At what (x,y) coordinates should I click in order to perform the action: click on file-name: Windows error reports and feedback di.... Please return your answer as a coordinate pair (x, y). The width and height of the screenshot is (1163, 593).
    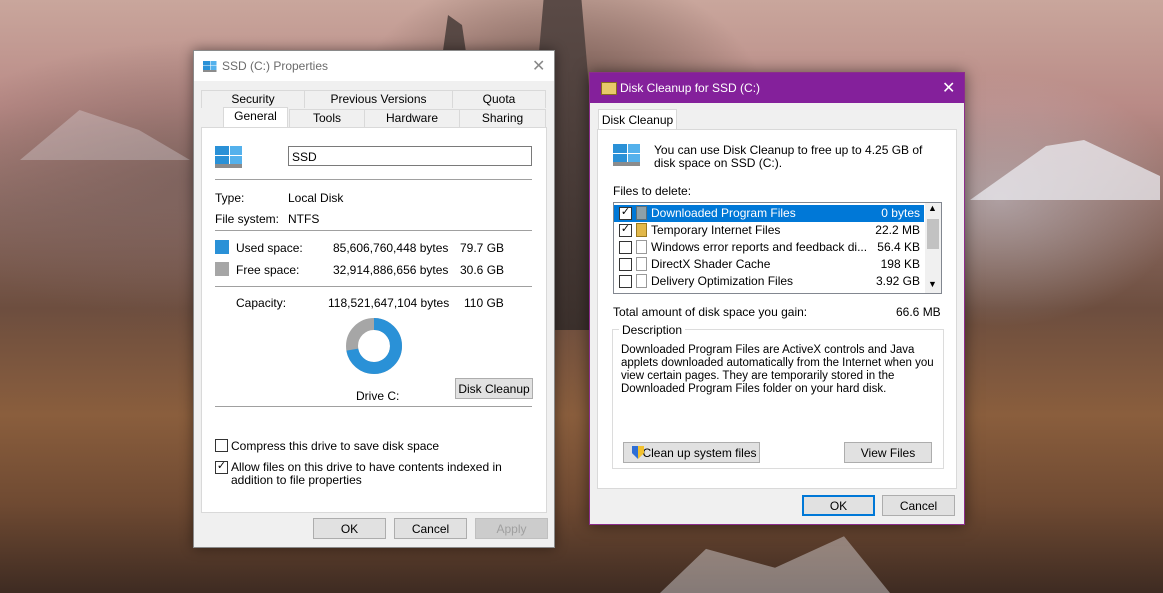
    Looking at the image, I should click on (759, 247).